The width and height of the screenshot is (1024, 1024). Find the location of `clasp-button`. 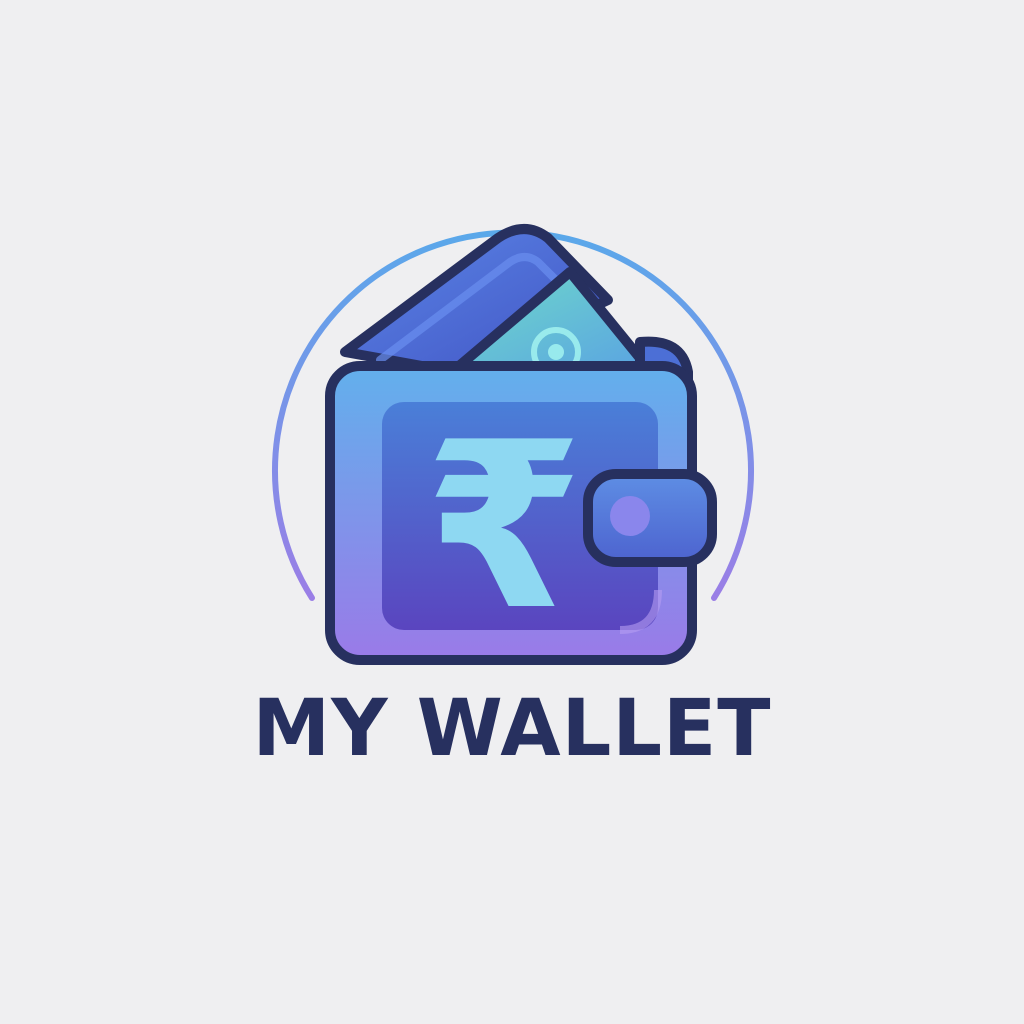

clasp-button is located at coordinates (630, 516).